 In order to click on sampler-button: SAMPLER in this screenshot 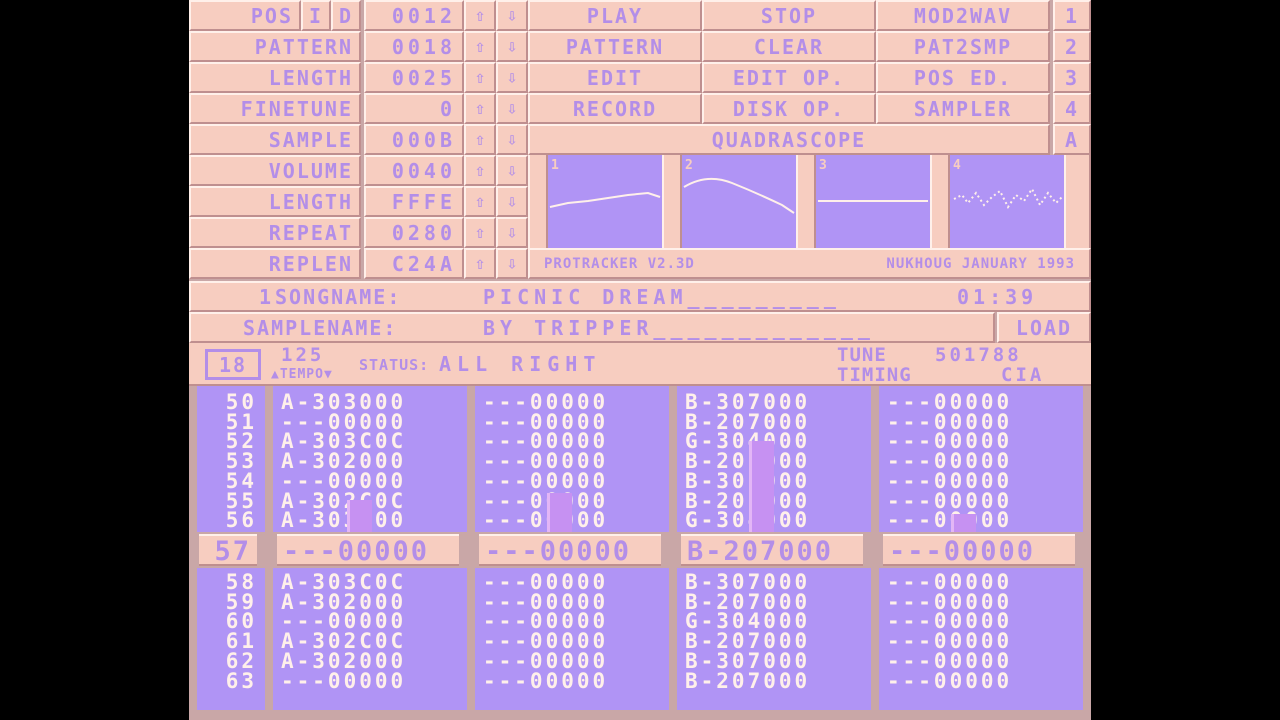, I will do `click(963, 108)`.